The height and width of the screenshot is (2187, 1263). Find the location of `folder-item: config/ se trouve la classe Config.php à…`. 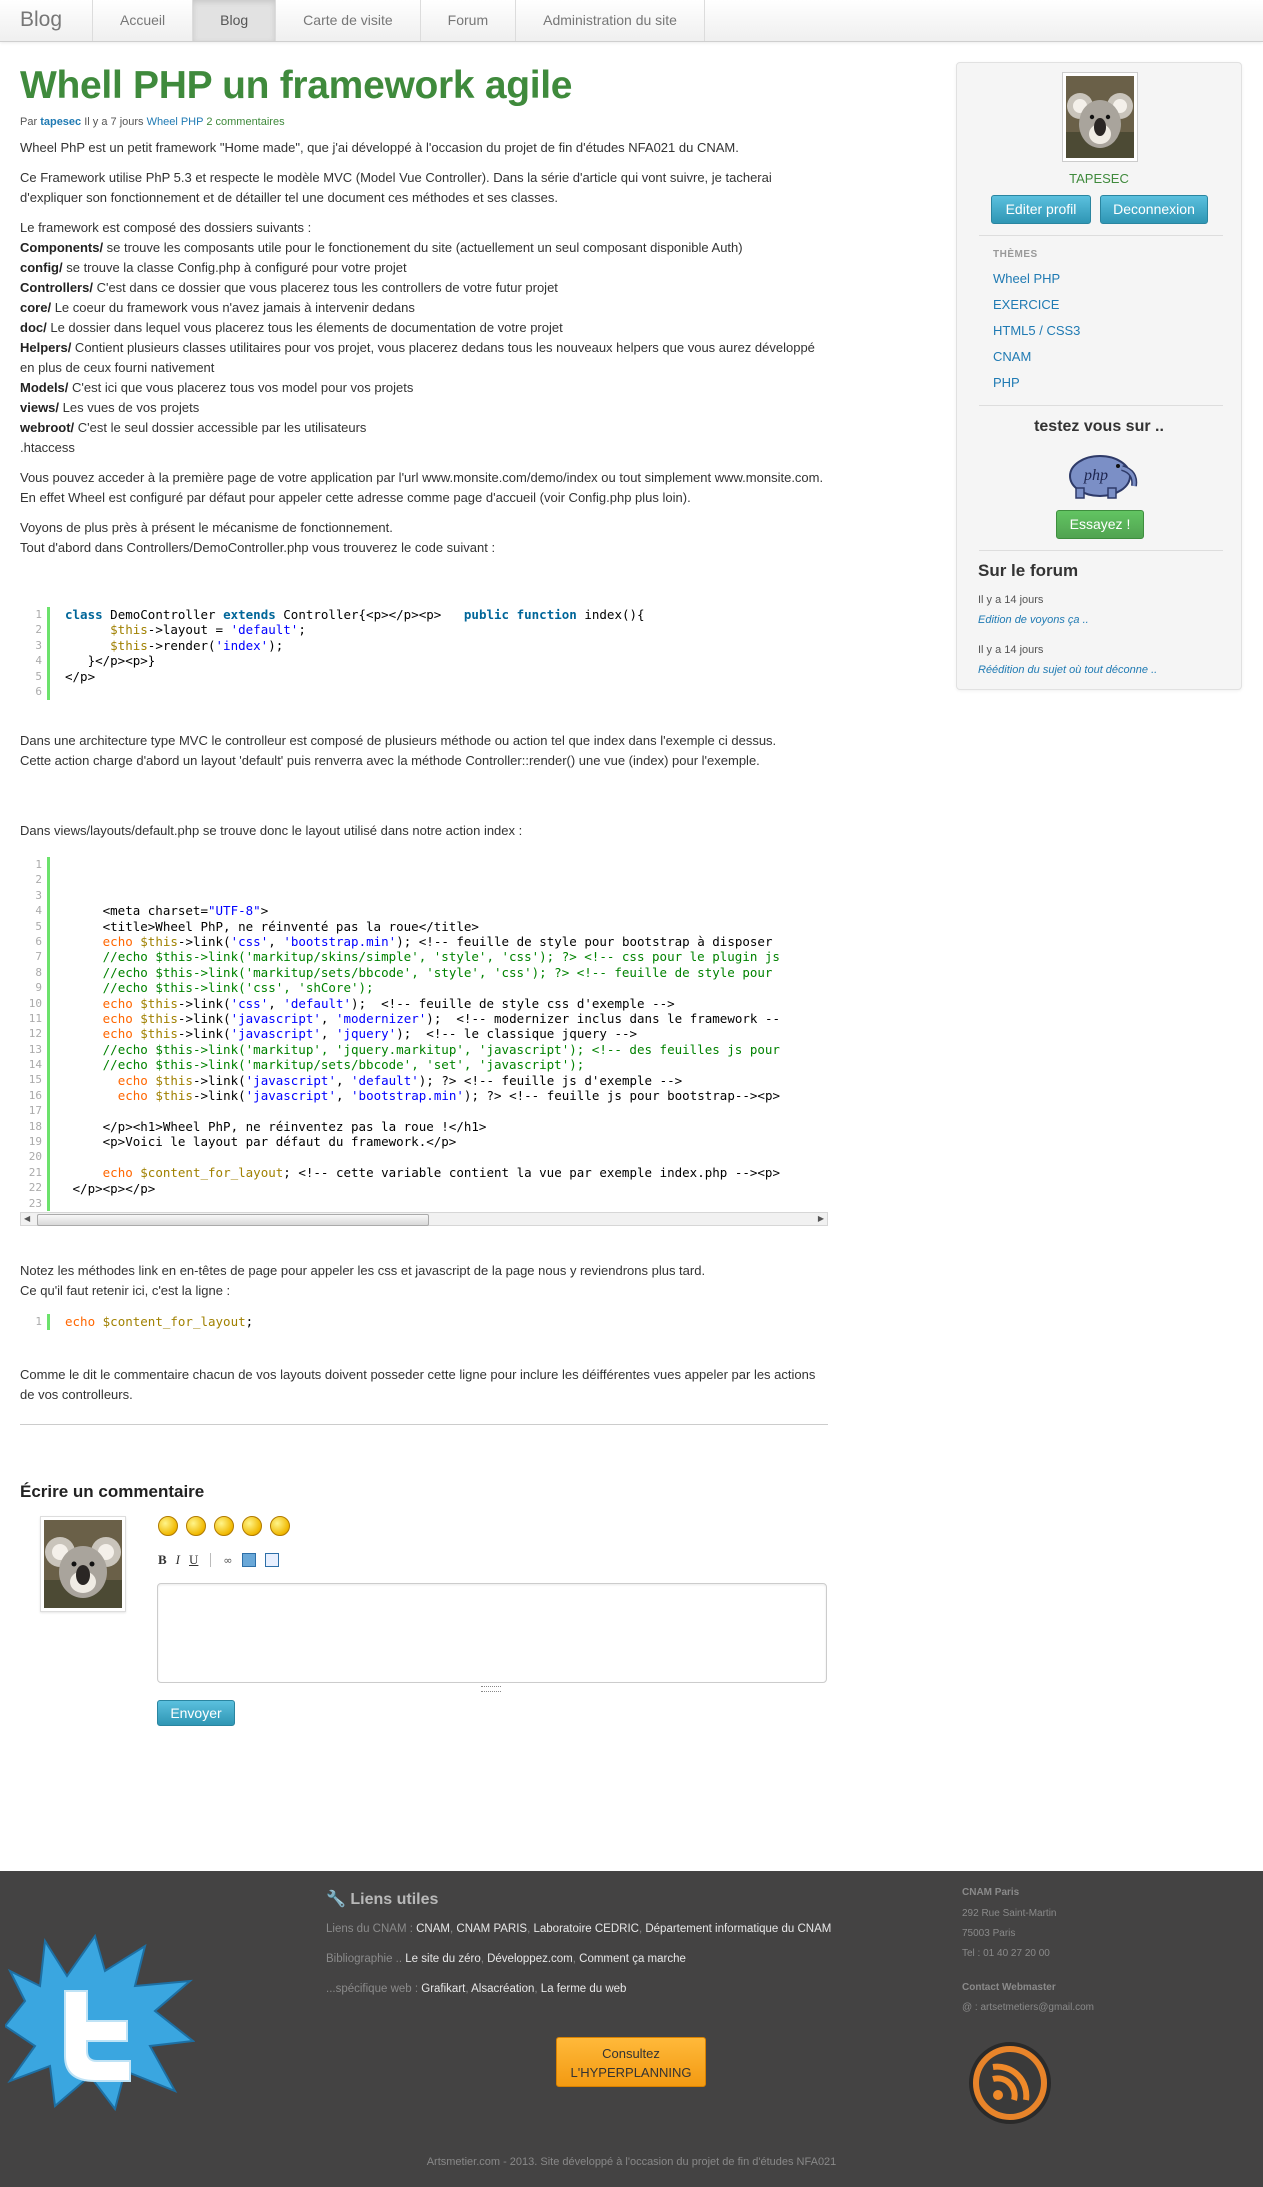

folder-item: config/ se trouve la classe Config.php à… is located at coordinates (213, 267).